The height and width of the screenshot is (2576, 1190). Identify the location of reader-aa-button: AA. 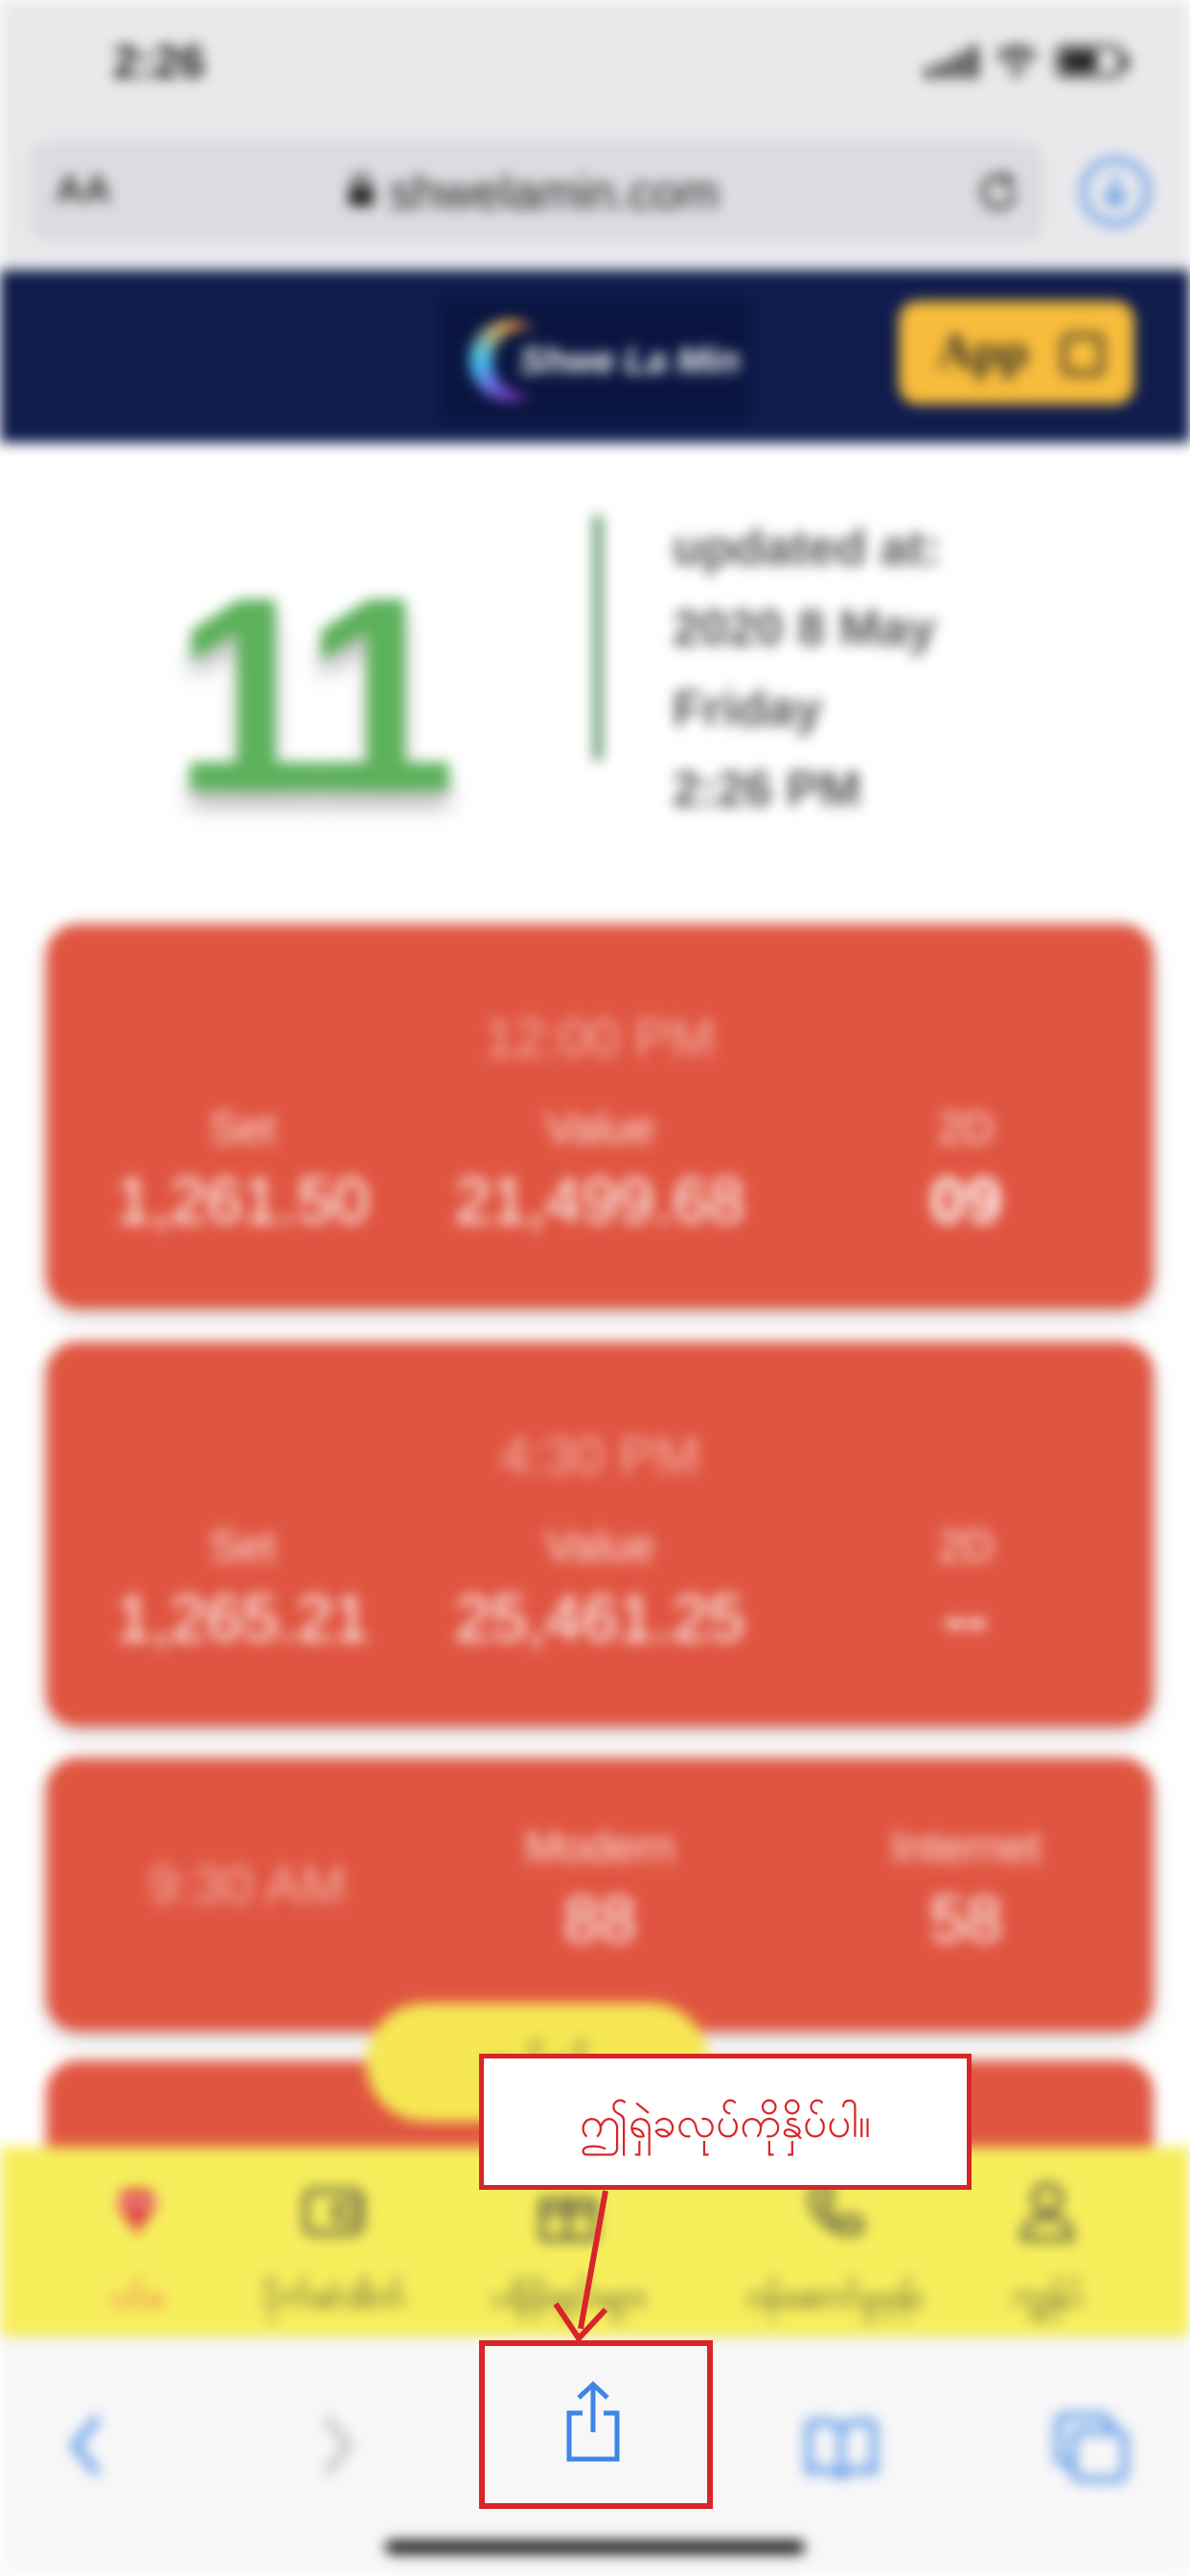
(84, 190).